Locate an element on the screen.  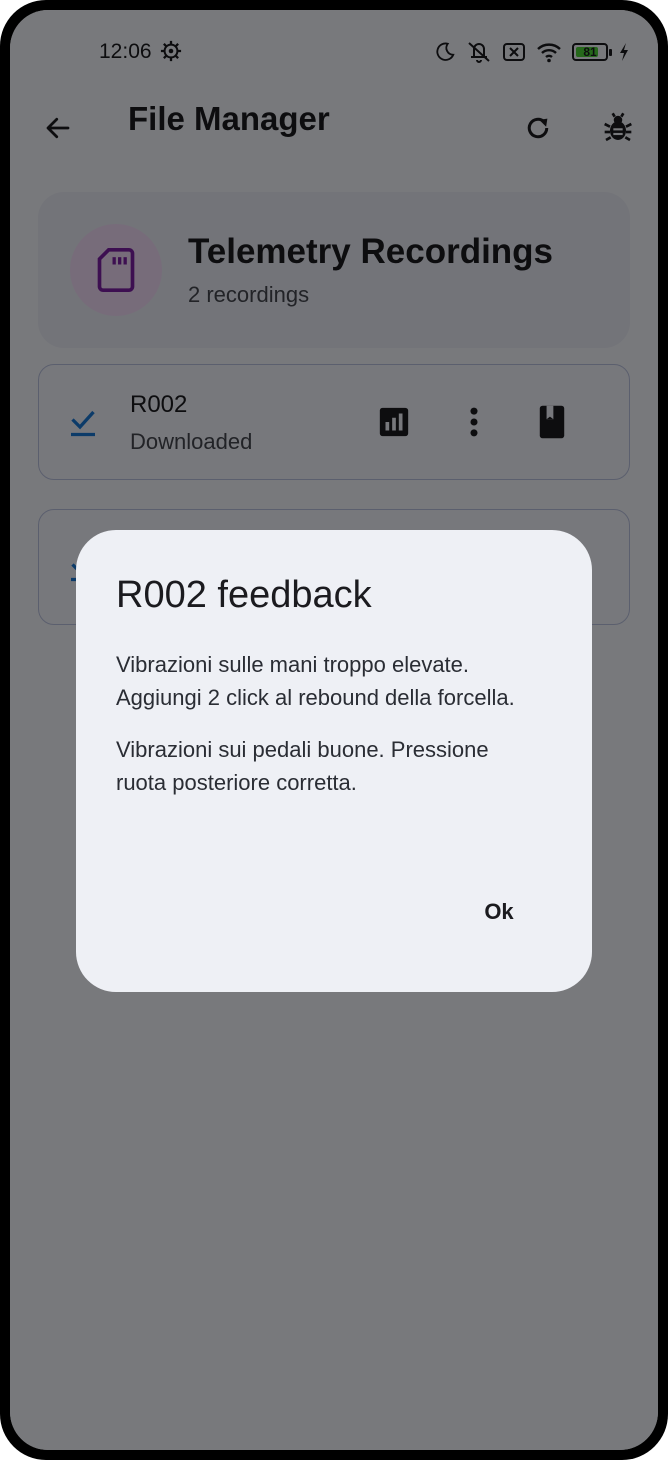
dialog-title: R002 feedback is located at coordinates (244, 595).